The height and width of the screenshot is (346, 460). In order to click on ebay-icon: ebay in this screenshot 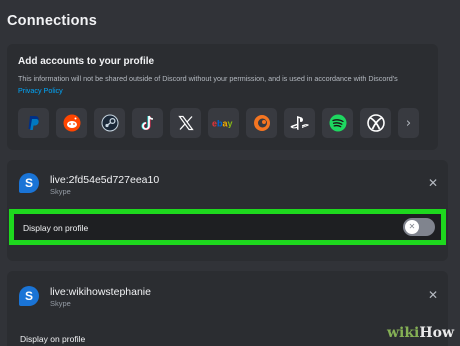, I will do `click(223, 123)`.